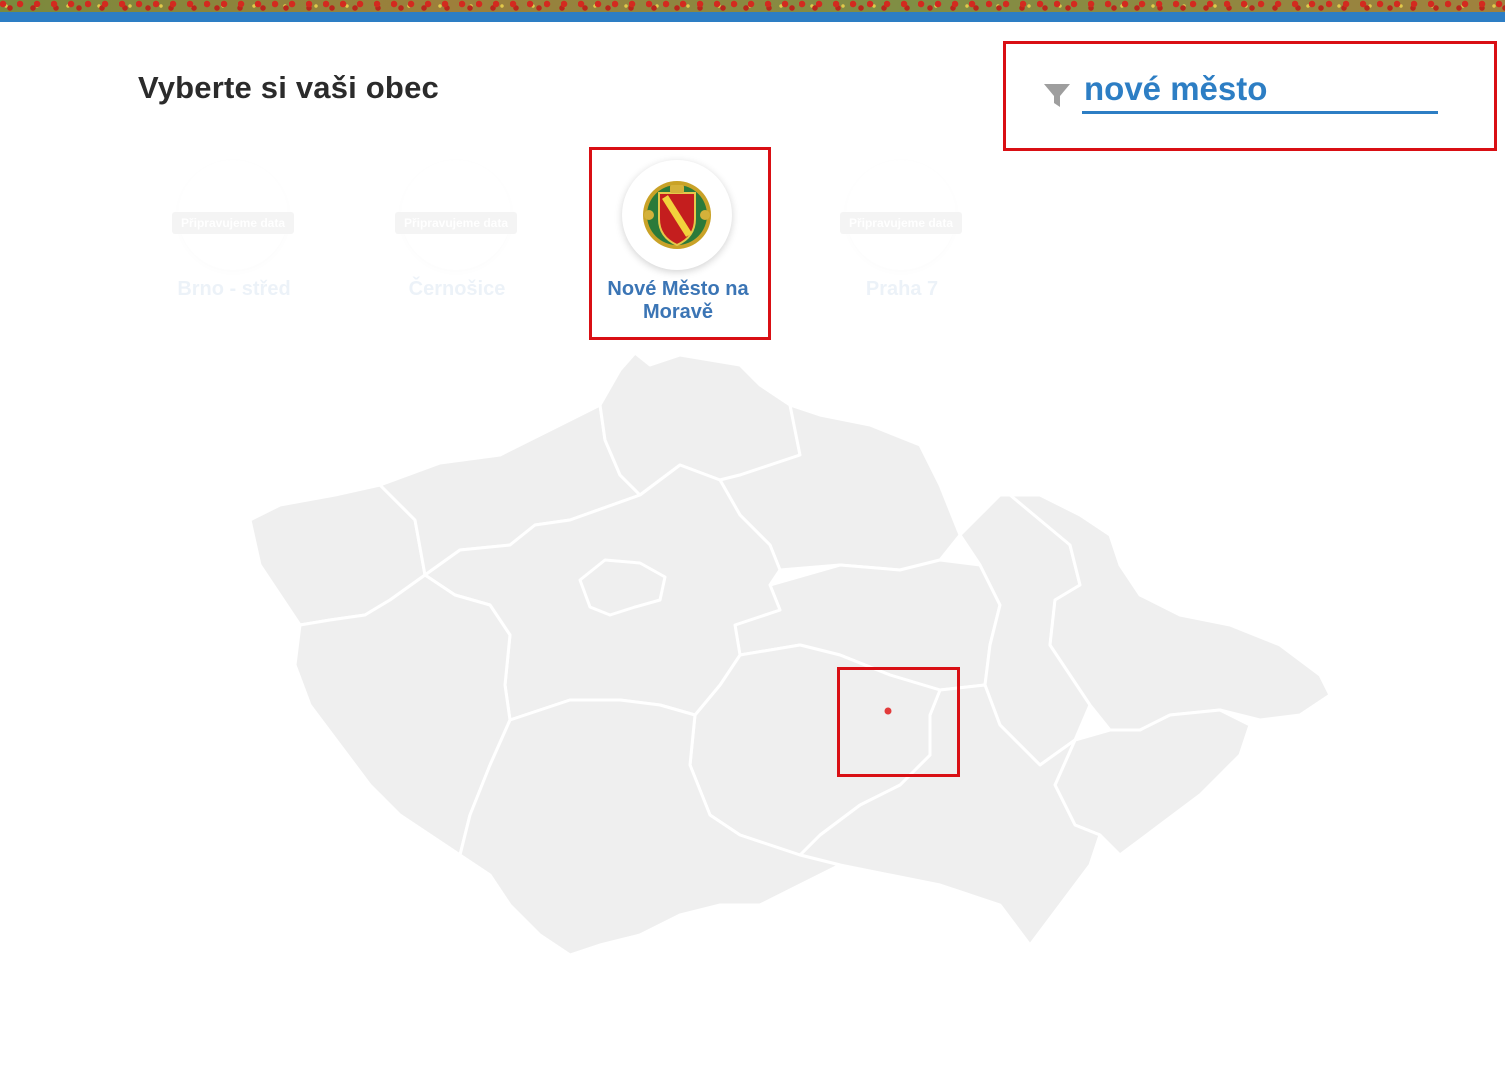 This screenshot has width=1505, height=1082. What do you see at coordinates (234, 245) in the screenshot?
I see `municipality-card-brno: Připravujeme data Brno - střed` at bounding box center [234, 245].